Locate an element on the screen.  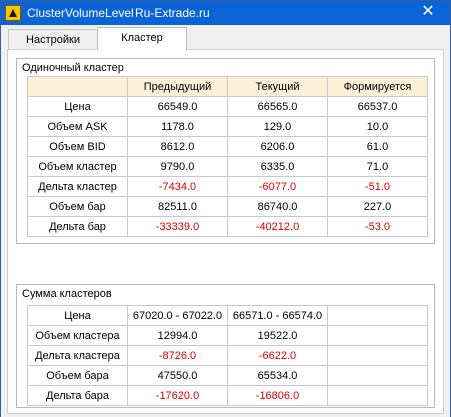
header-cell-empty is located at coordinates (77, 86).